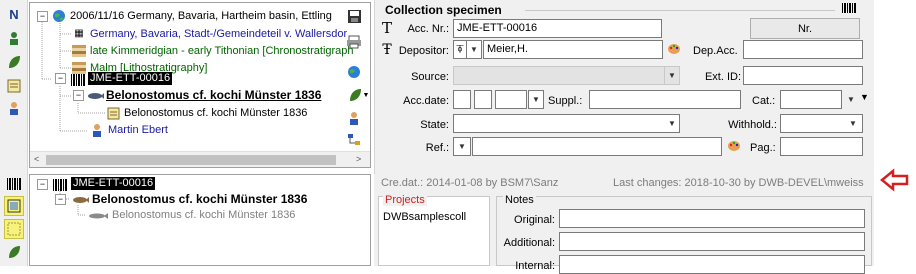  What do you see at coordinates (79, 33) in the screenshot?
I see `locality-icon: ▦` at bounding box center [79, 33].